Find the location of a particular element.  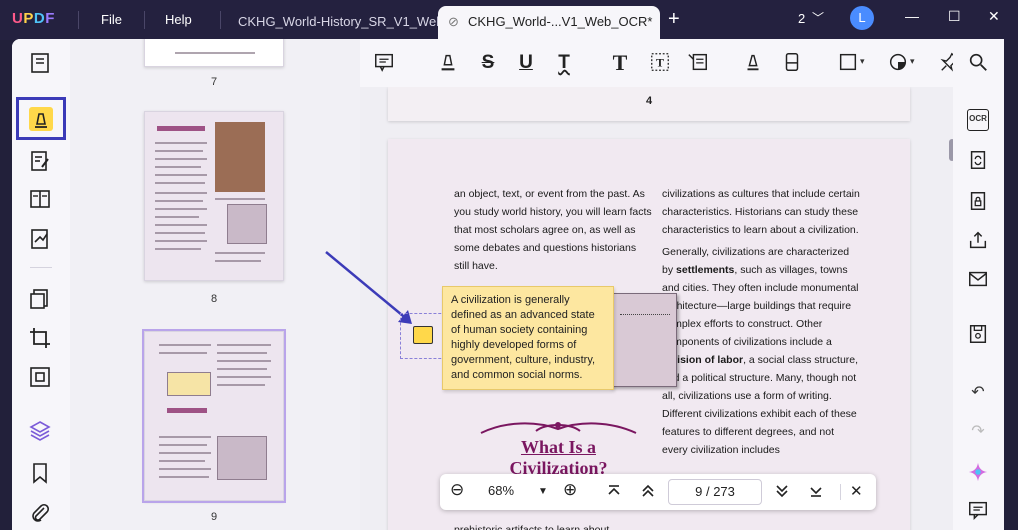

convert-icon is located at coordinates (978, 160).